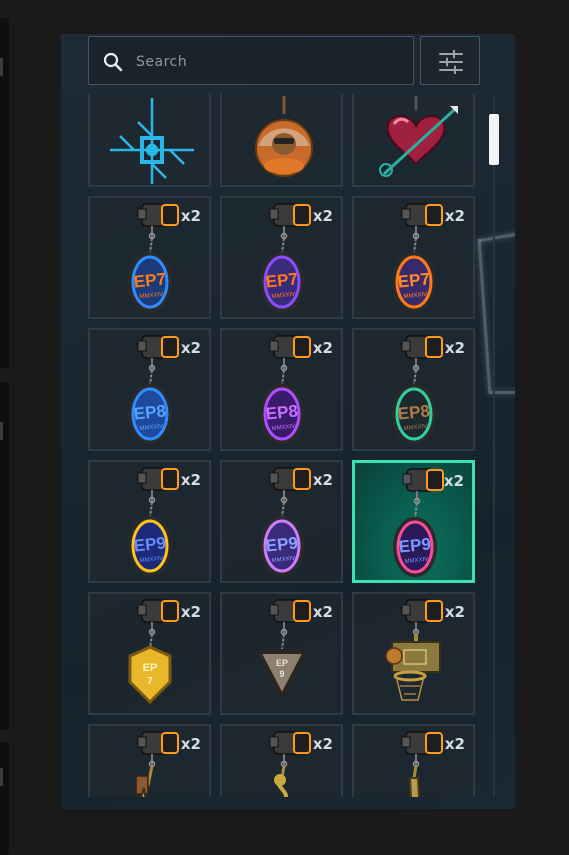  What do you see at coordinates (284, 136) in the screenshot?
I see `orb-charm-icon` at bounding box center [284, 136].